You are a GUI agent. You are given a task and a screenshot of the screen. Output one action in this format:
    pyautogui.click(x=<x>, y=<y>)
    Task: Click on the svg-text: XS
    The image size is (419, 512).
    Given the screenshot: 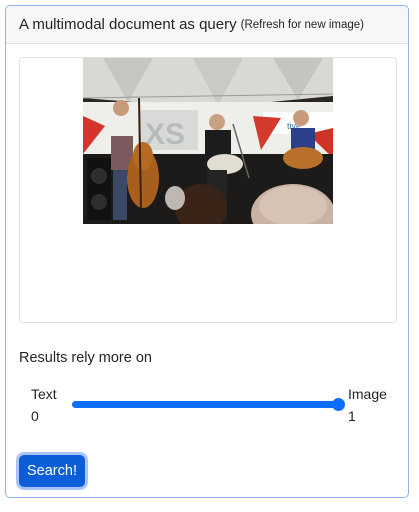 What is the action you would take?
    pyautogui.click(x=165, y=134)
    